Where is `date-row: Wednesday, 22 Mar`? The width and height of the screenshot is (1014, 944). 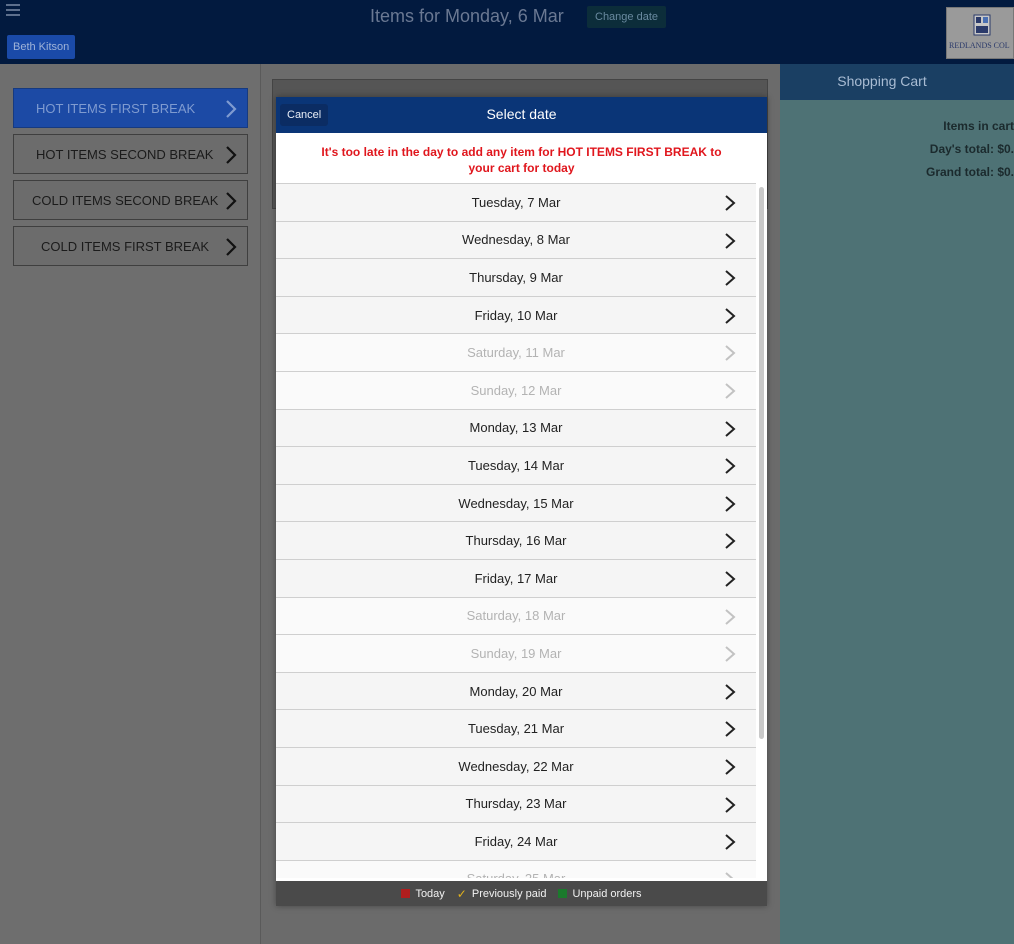 date-row: Wednesday, 22 Mar is located at coordinates (516, 765).